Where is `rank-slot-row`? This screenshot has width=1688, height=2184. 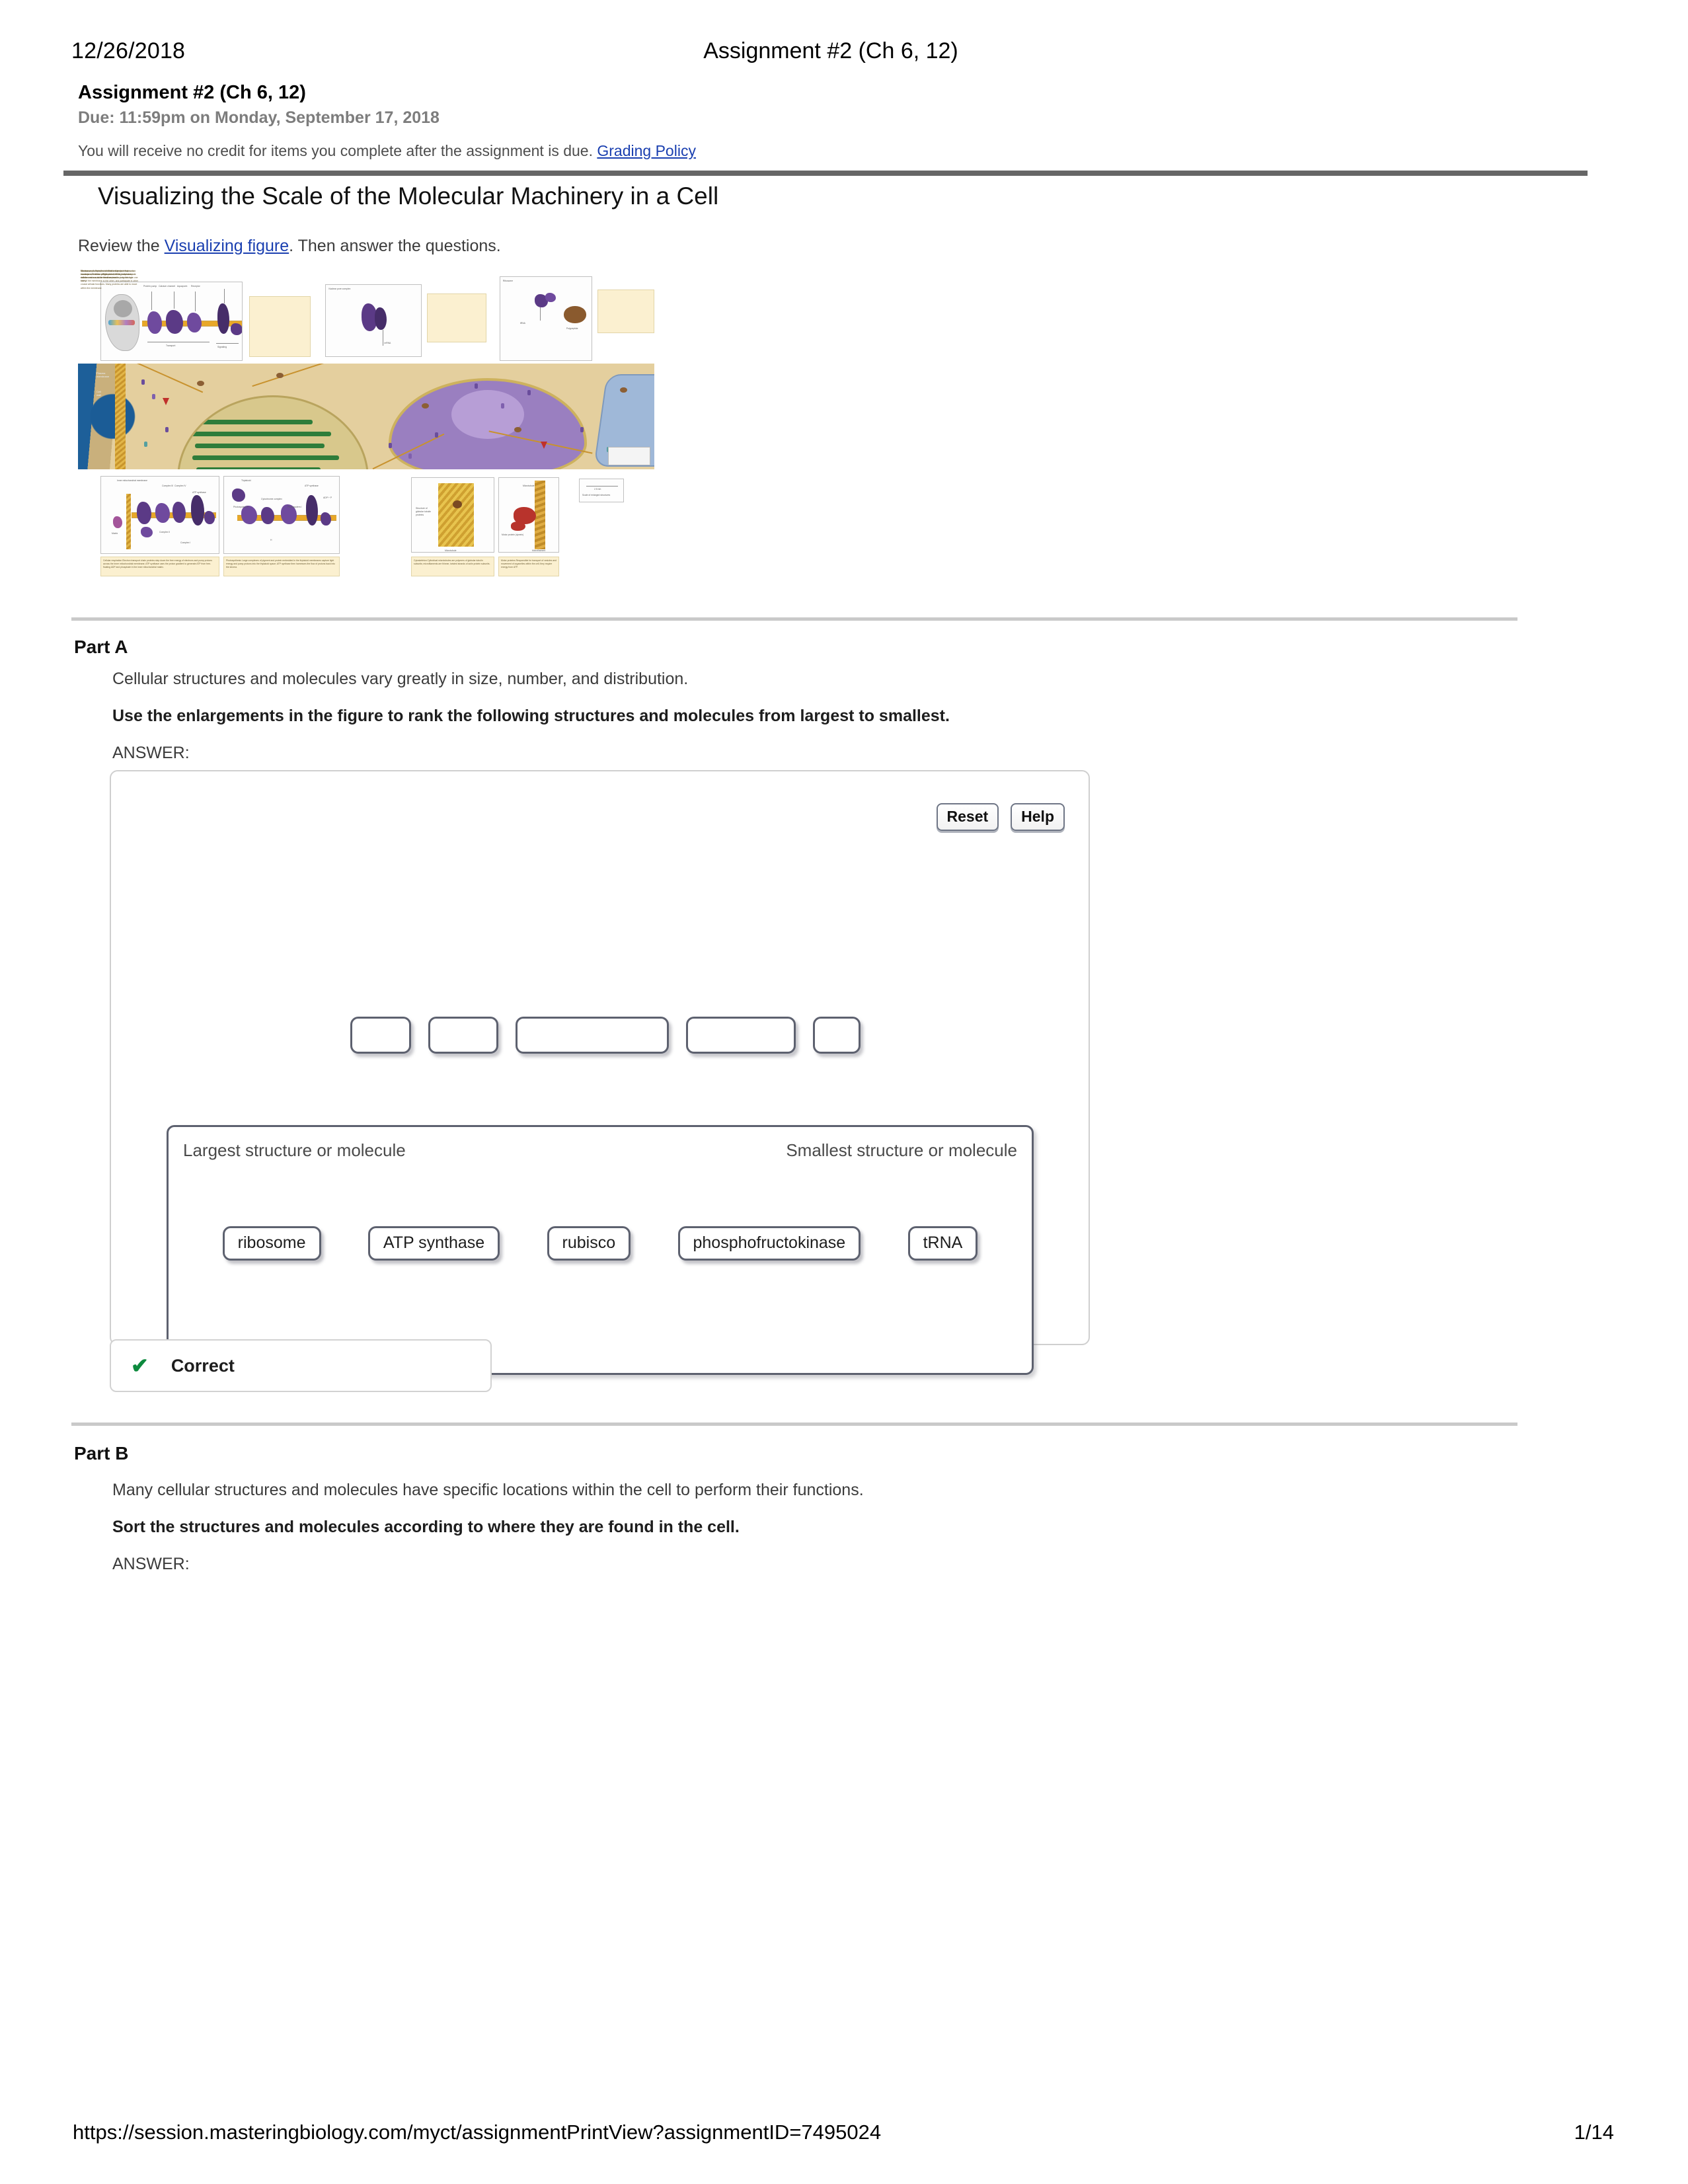
rank-slot-row is located at coordinates (600, 1035).